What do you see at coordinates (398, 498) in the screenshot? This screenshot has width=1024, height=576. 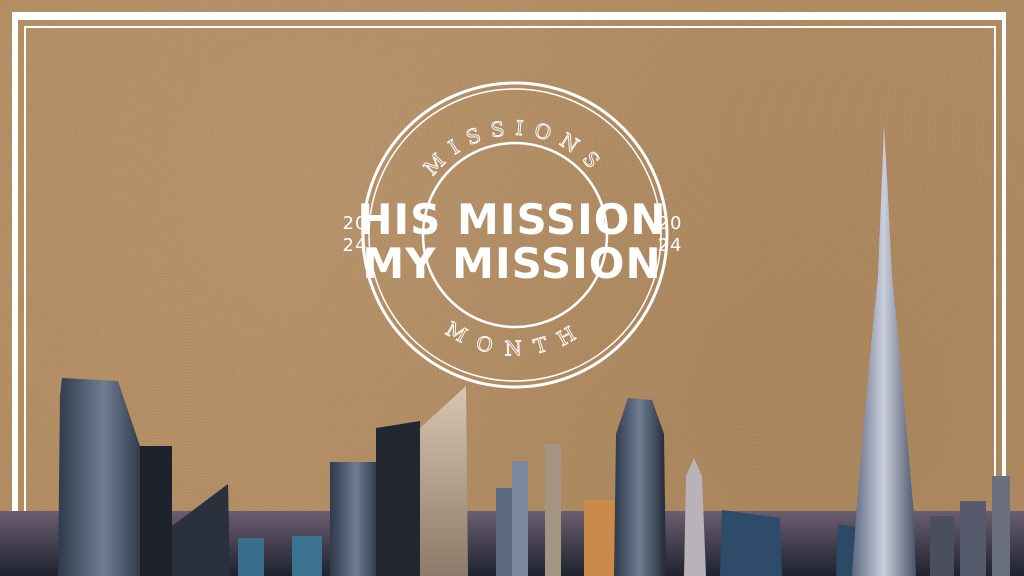 I see `tower-center-dark` at bounding box center [398, 498].